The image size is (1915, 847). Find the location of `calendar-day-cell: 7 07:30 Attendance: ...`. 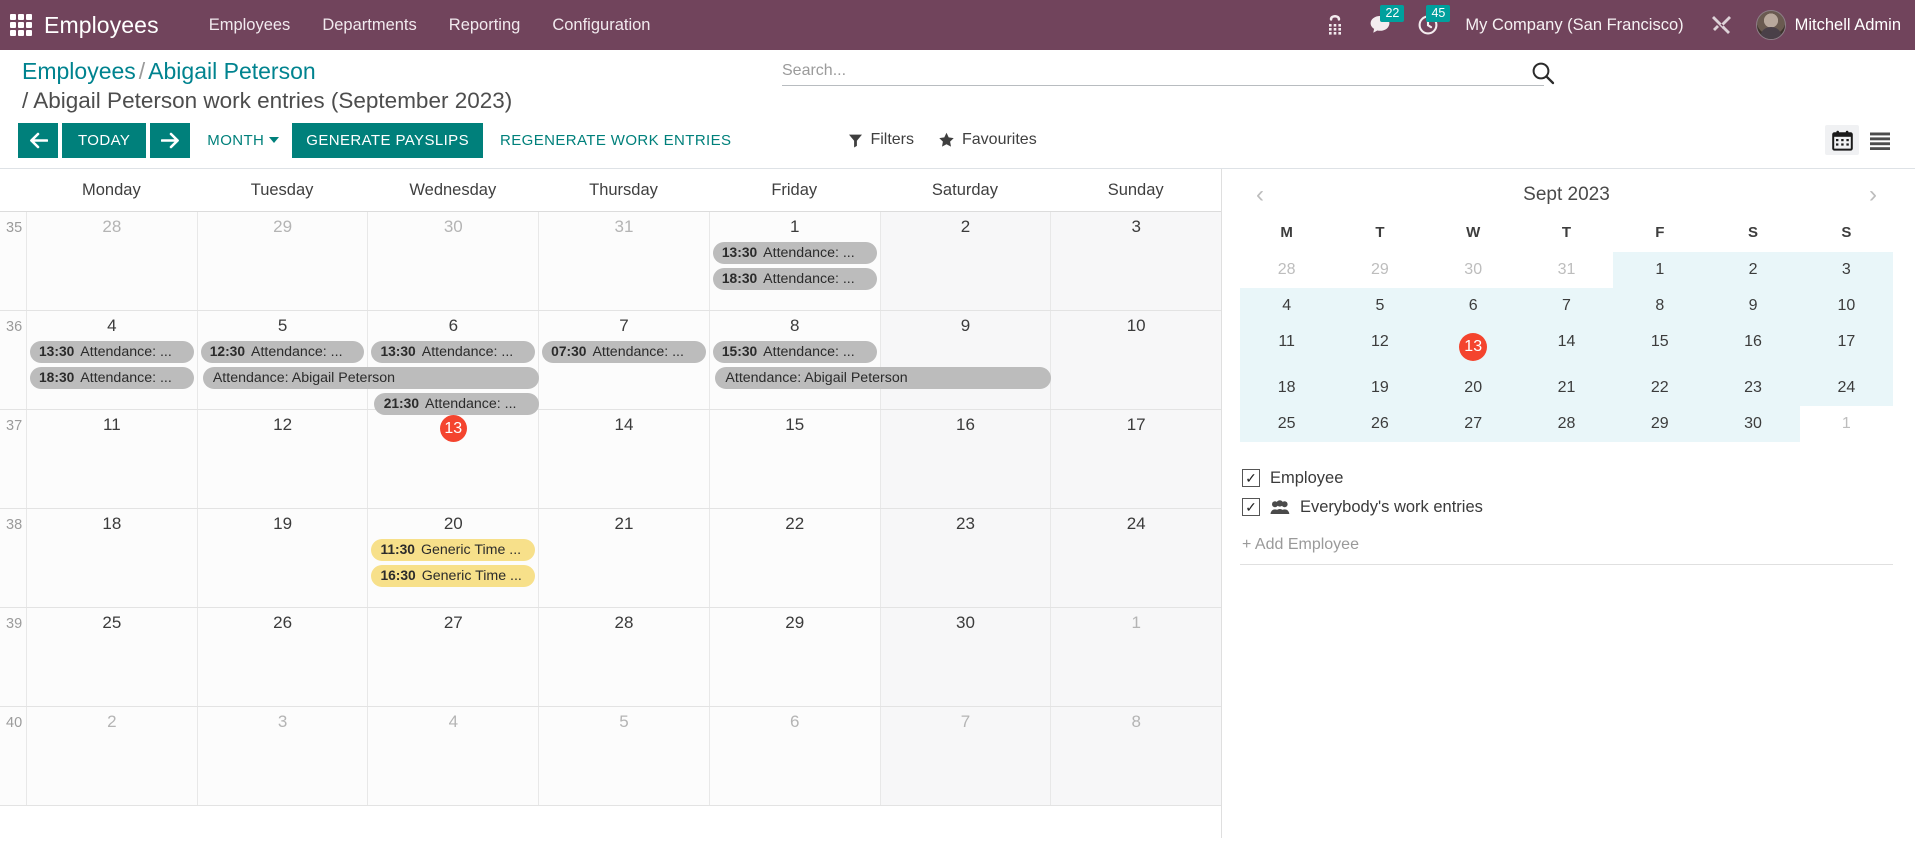

calendar-day-cell: 7 07:30 Attendance: ... is located at coordinates (623, 359).